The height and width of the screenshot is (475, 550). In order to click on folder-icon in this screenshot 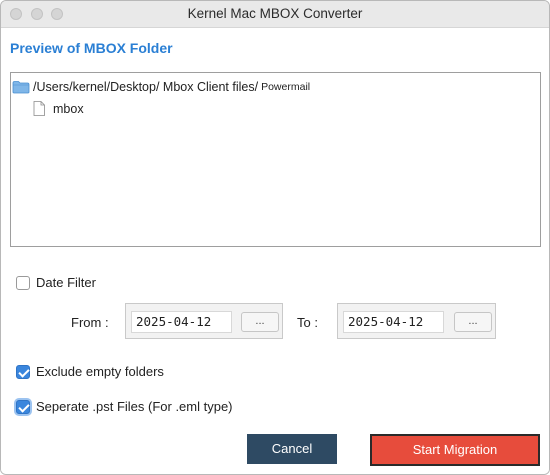, I will do `click(21, 87)`.